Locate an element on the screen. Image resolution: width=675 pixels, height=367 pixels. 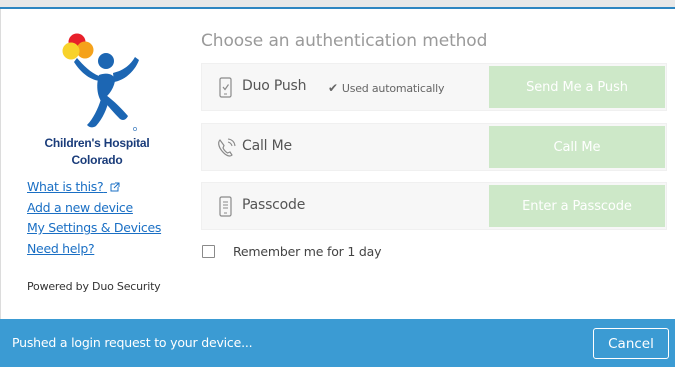
phone-call-icon is located at coordinates (226, 148).